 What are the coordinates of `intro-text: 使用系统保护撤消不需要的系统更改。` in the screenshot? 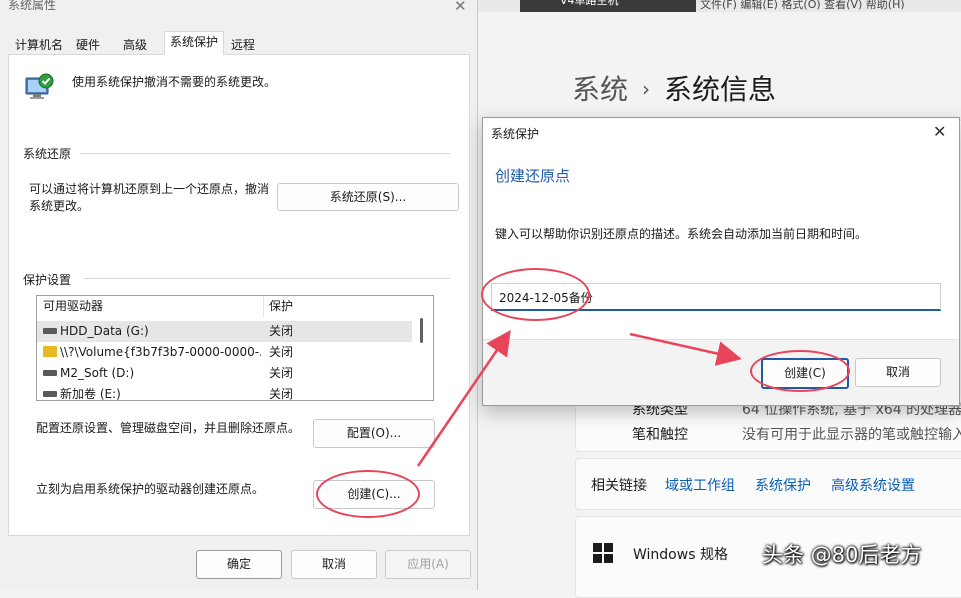 It's located at (174, 82).